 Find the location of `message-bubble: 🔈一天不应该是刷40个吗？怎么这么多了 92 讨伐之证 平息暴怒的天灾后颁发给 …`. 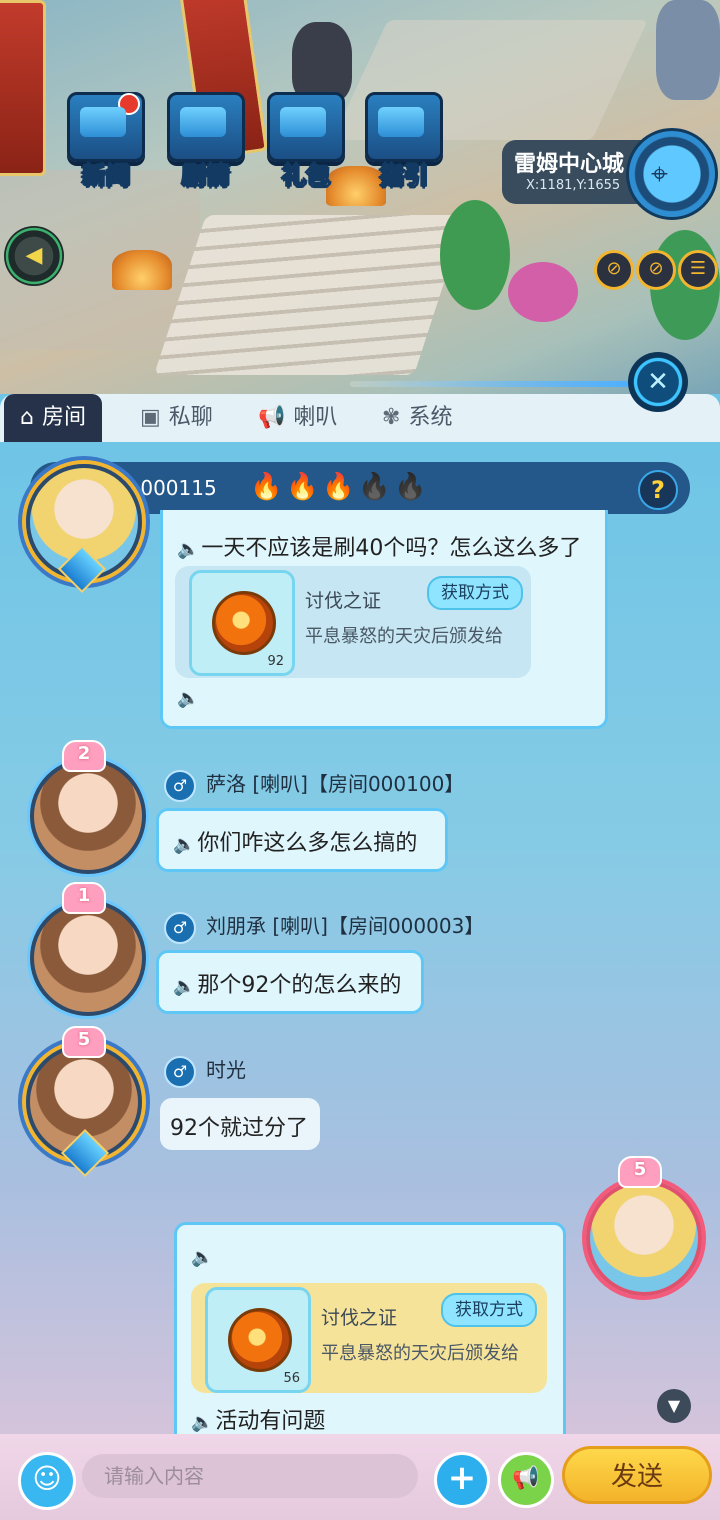

message-bubble: 🔈一天不应该是刷40个吗？怎么这么多了 92 讨伐之证 平息暴怒的天灾后颁发给 … is located at coordinates (384, 619).